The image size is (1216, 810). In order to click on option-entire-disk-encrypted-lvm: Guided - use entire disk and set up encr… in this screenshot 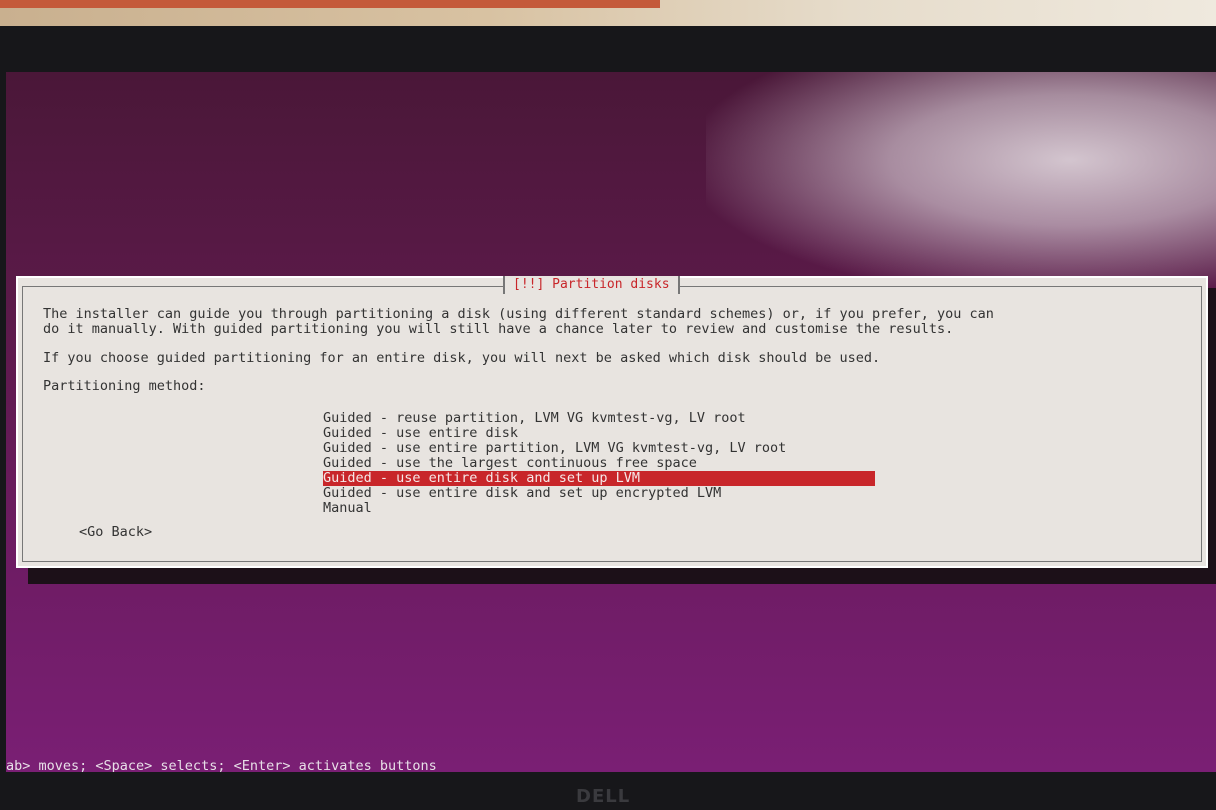, I will do `click(599, 493)`.